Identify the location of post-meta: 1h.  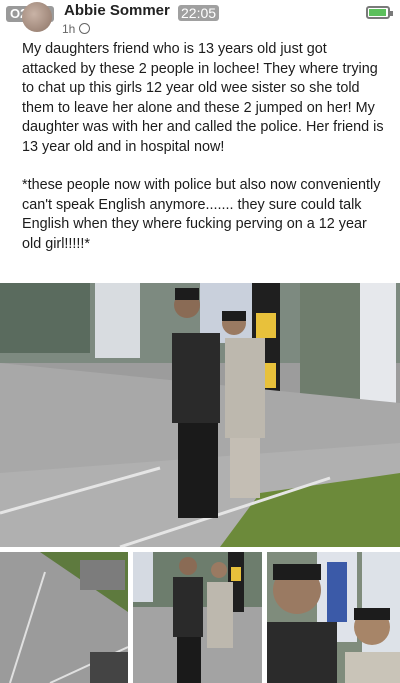
(76, 29).